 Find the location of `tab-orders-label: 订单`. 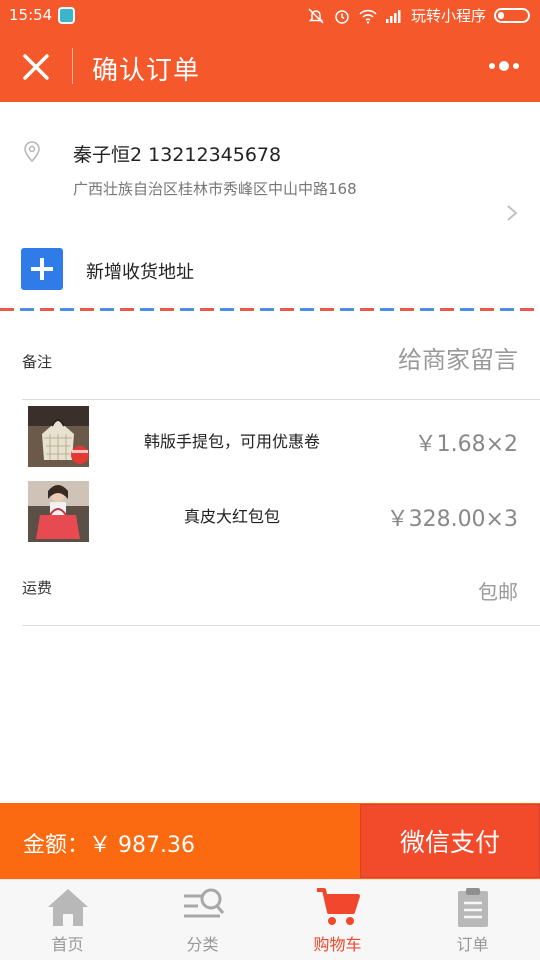

tab-orders-label: 订单 is located at coordinates (472, 944).